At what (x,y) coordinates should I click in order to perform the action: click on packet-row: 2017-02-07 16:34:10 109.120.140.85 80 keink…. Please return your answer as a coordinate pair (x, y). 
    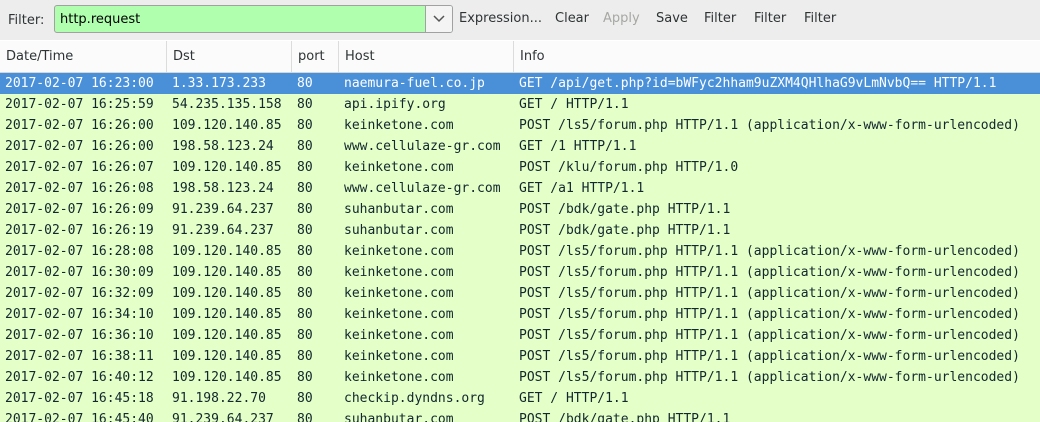
    Looking at the image, I should click on (520, 314).